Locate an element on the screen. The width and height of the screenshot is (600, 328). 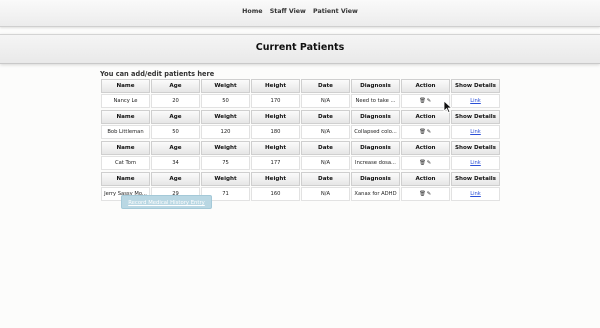
table-row: Nancy Le 20 50 170 N/A Need to take ... 🗑✎ Link is located at coordinates (300, 101).